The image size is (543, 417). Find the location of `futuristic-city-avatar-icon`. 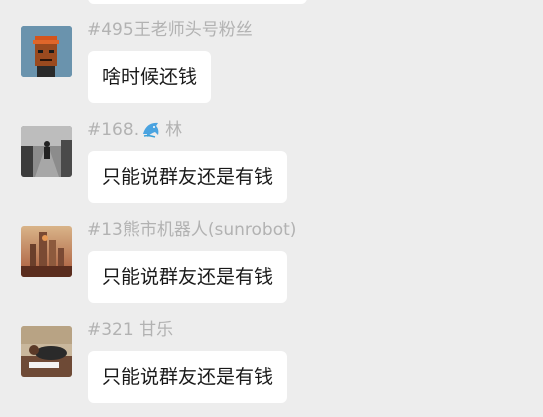

futuristic-city-avatar-icon is located at coordinates (46, 251).